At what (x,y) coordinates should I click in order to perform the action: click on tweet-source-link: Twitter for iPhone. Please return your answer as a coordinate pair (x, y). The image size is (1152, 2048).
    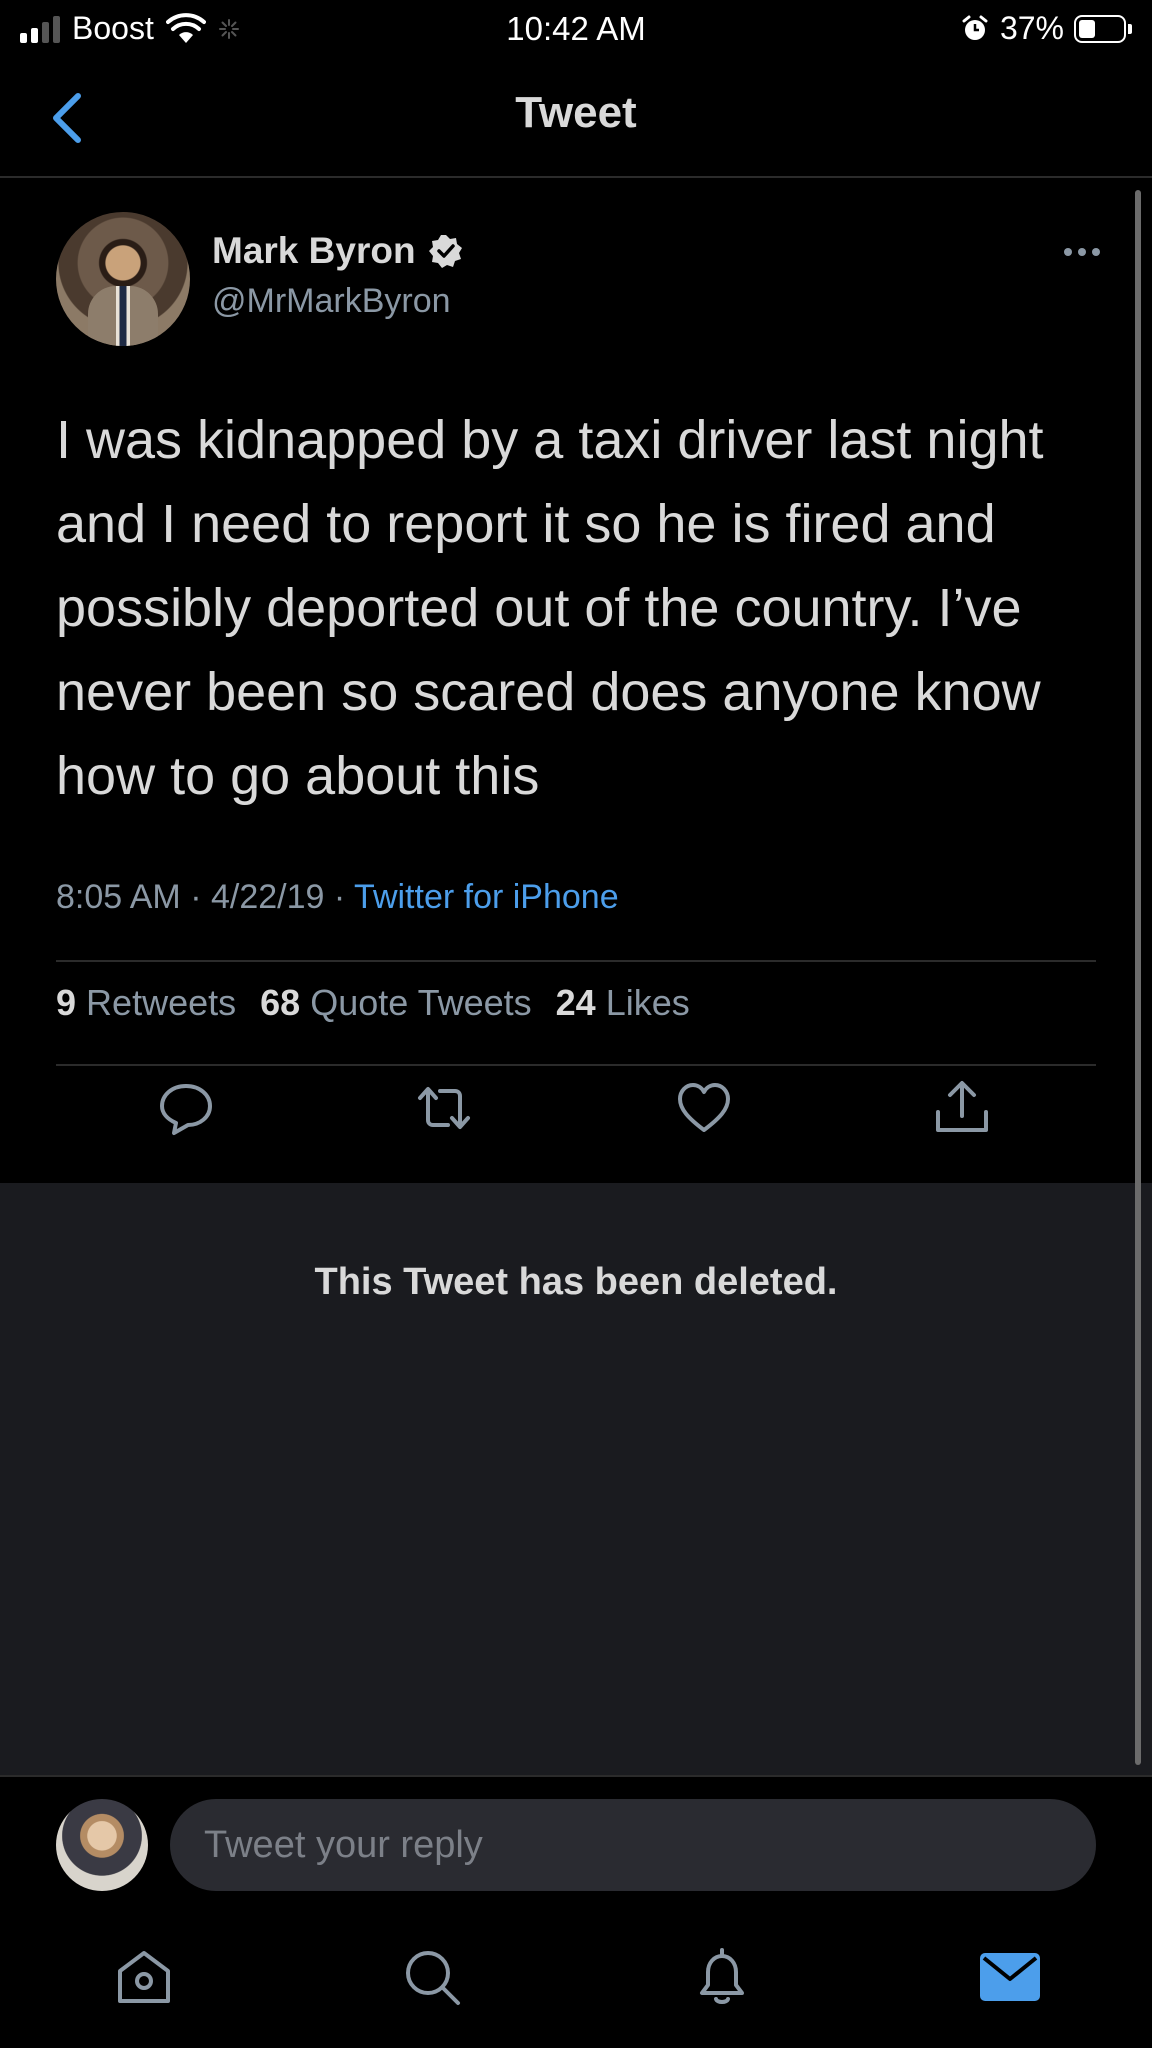
    Looking at the image, I should click on (486, 897).